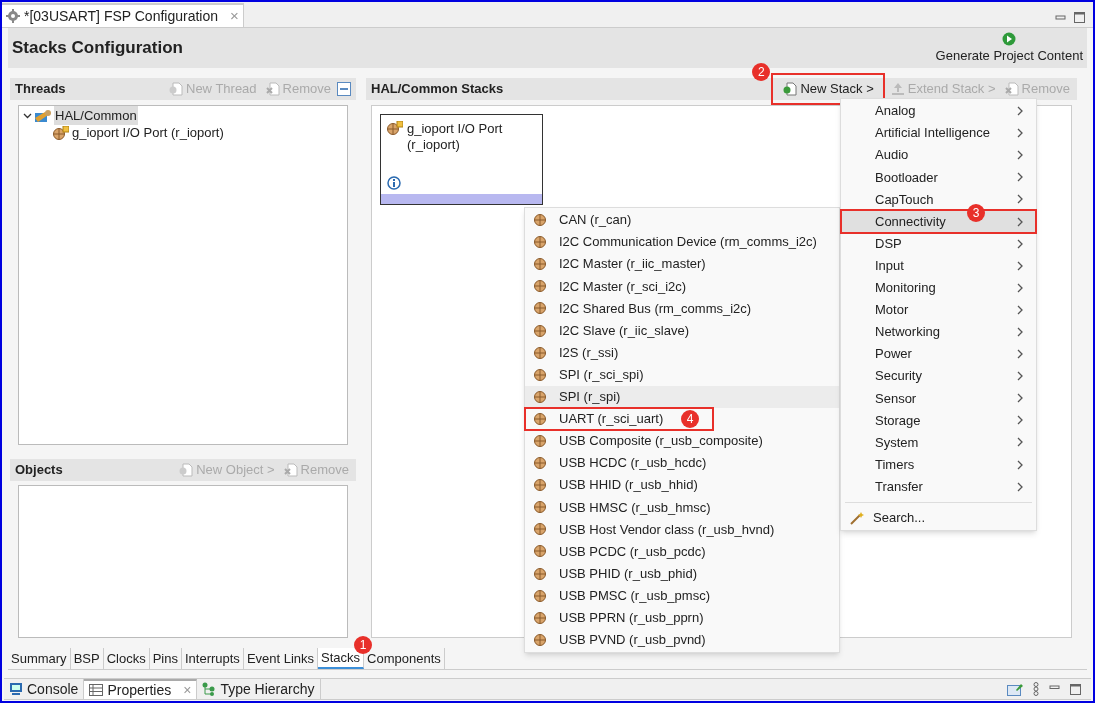 This screenshot has height=703, width=1095. Describe the element at coordinates (682, 242) in the screenshot. I see `menu-item: I2C Communication Device (rm_comms_i2c)` at that location.